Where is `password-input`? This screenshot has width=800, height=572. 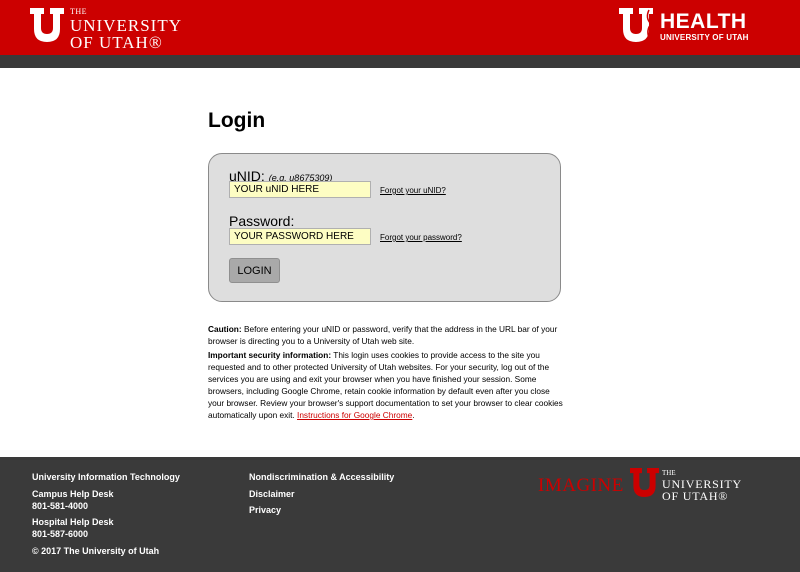
password-input is located at coordinates (300, 236).